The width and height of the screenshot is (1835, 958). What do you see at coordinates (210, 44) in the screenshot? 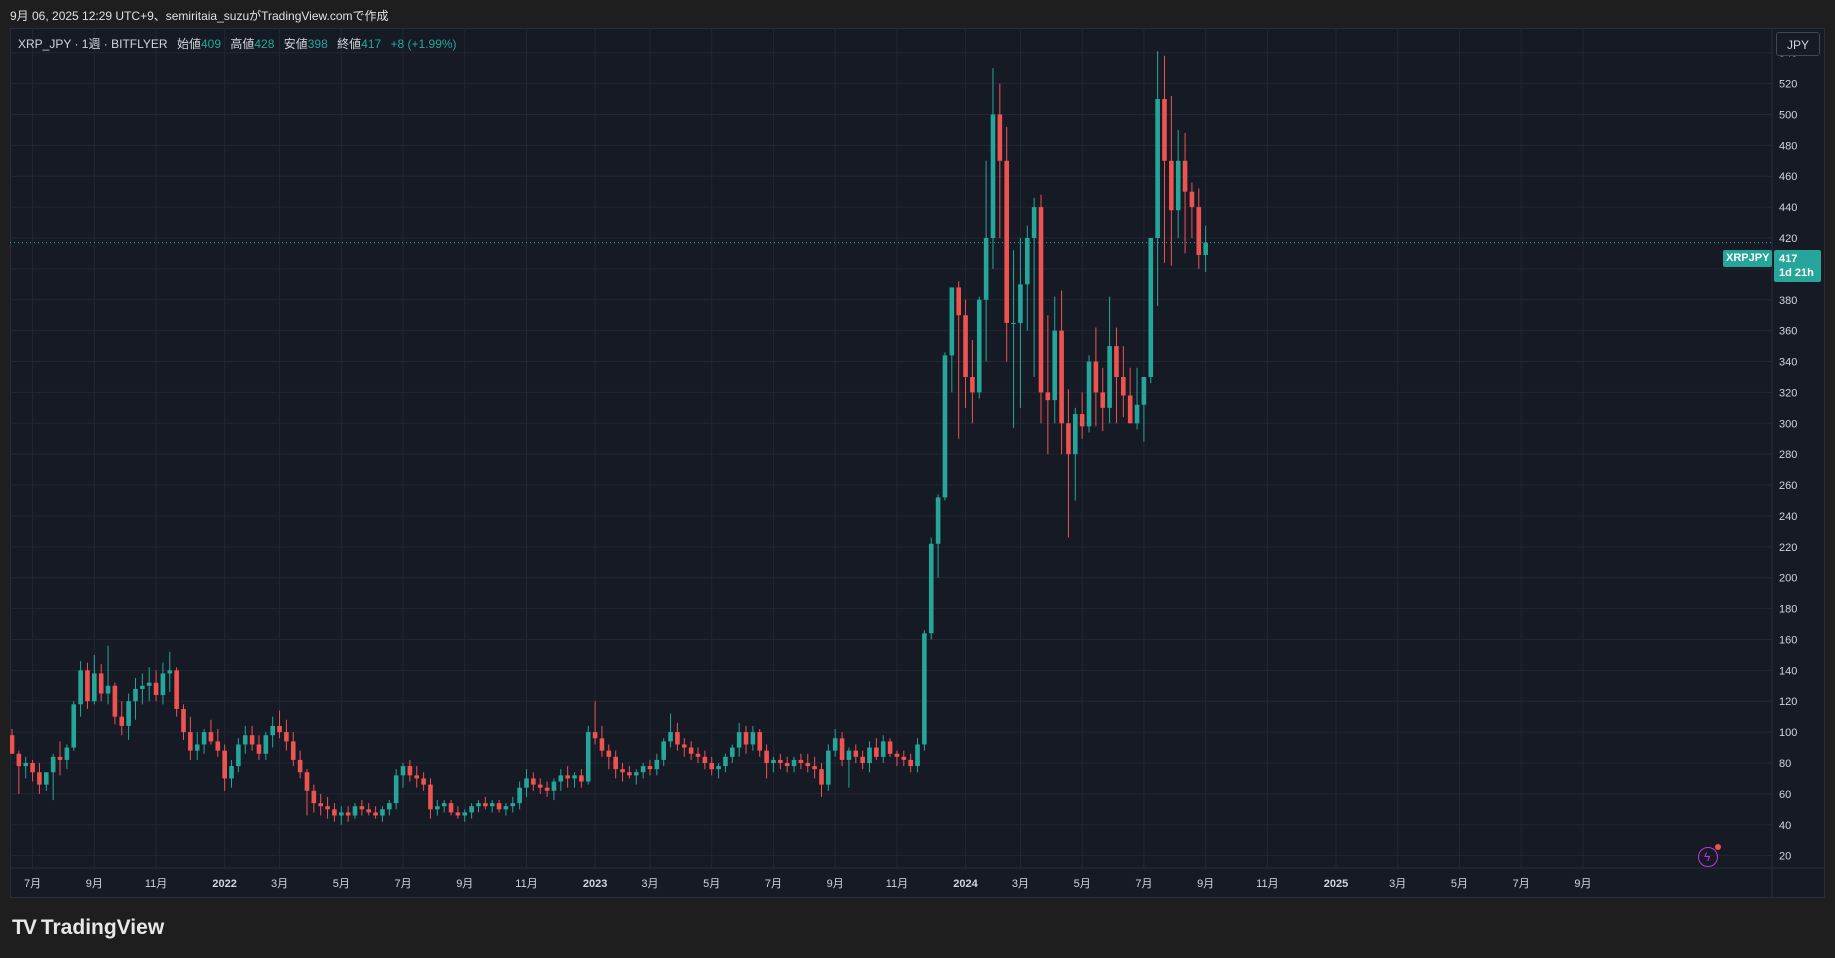
I see `legend-open-value: 409` at bounding box center [210, 44].